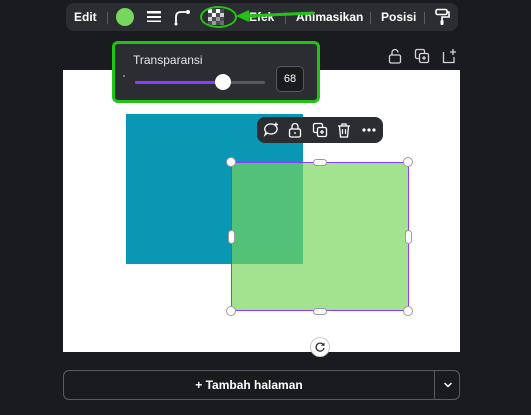 The height and width of the screenshot is (415, 531). I want to click on resize-handle-top, so click(320, 162).